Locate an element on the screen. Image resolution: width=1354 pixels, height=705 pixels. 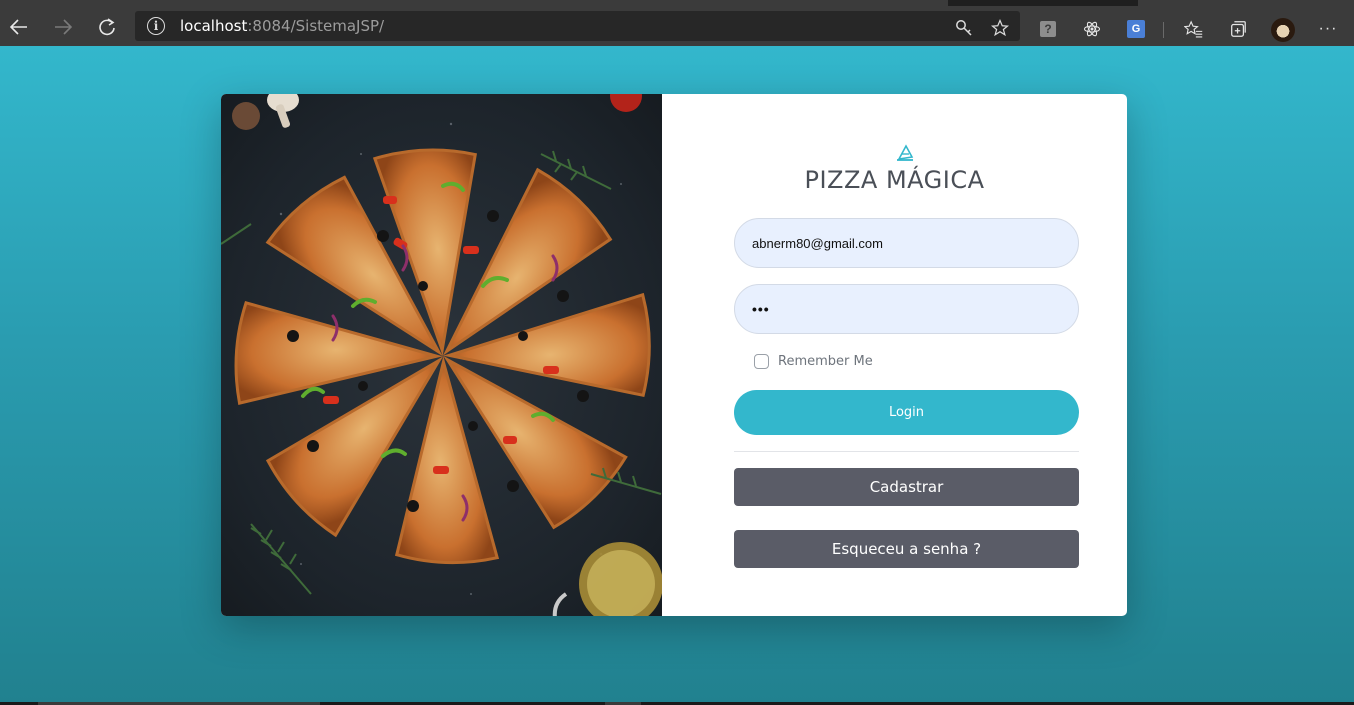
logo-icon is located at coordinates (906, 153).